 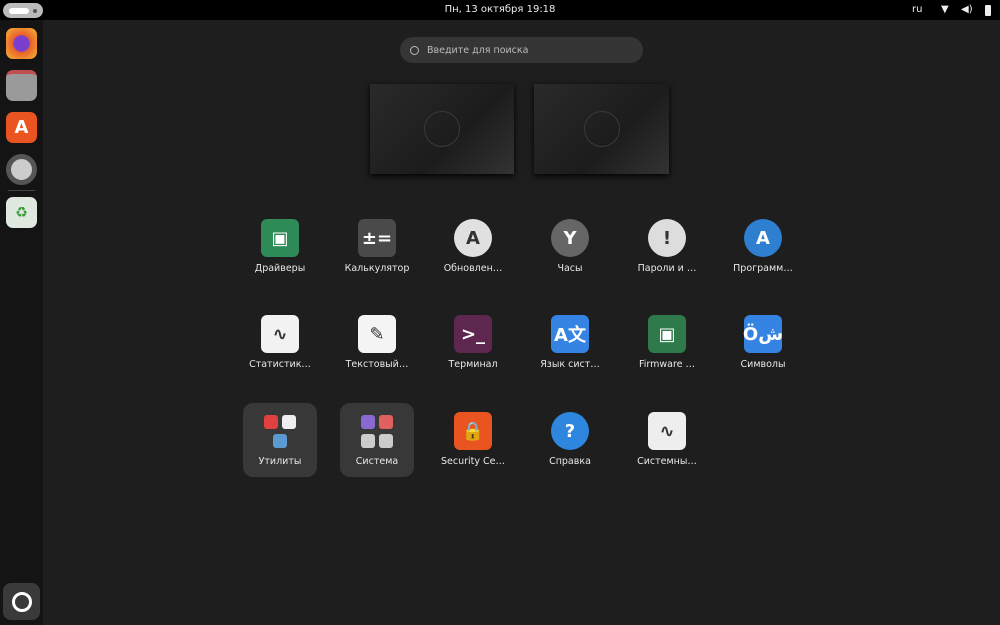 I want to click on app-icon-tile: ▣ Драйверы, so click(x=280, y=247).